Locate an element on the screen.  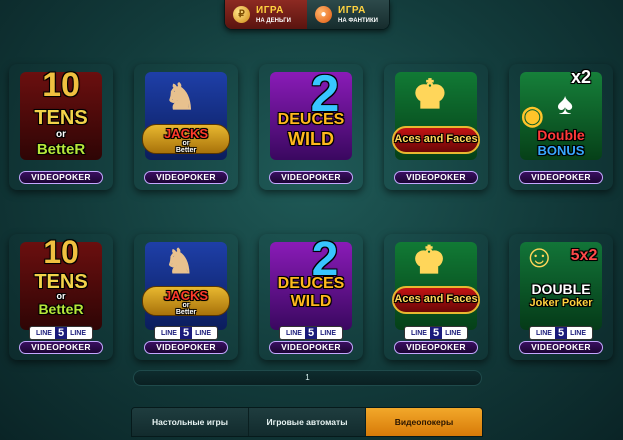
joker-icon: ☺ is located at coordinates (539, 256).